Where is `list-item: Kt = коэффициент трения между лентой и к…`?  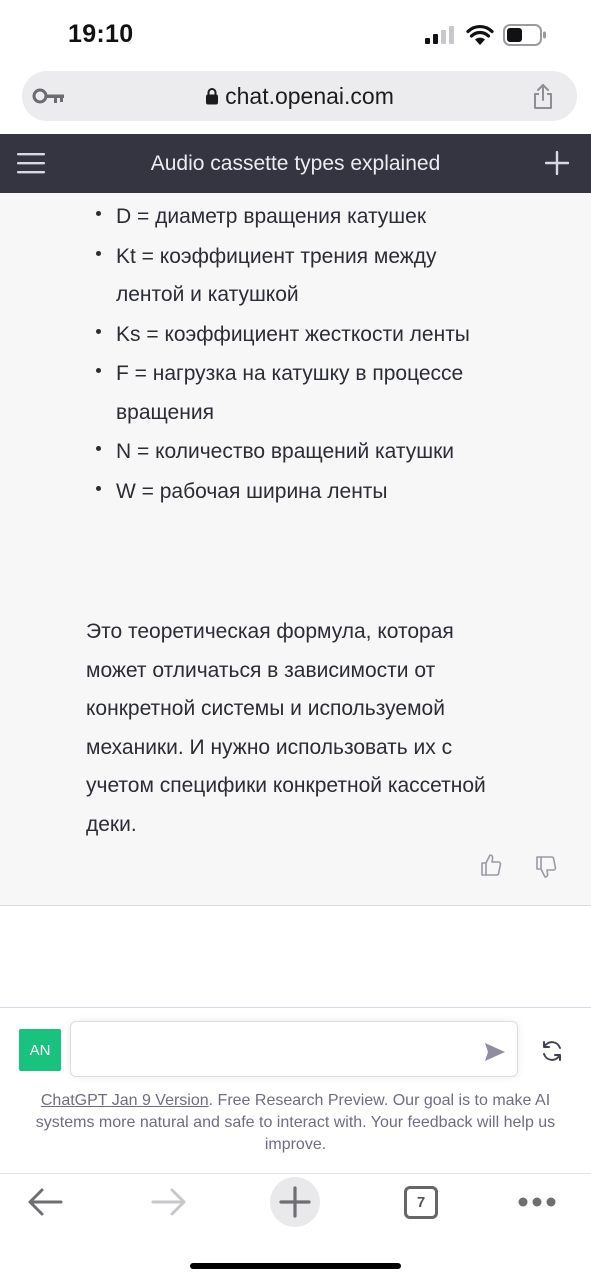 list-item: Kt = коэффициент трения между лентой и к… is located at coordinates (292, 276).